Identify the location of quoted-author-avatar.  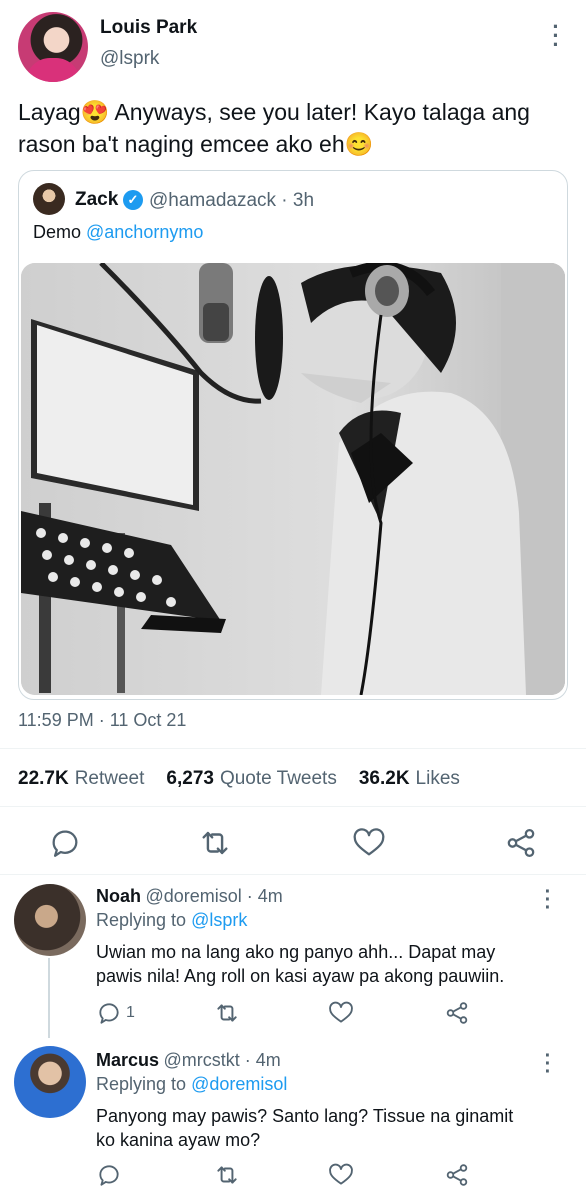
(49, 199).